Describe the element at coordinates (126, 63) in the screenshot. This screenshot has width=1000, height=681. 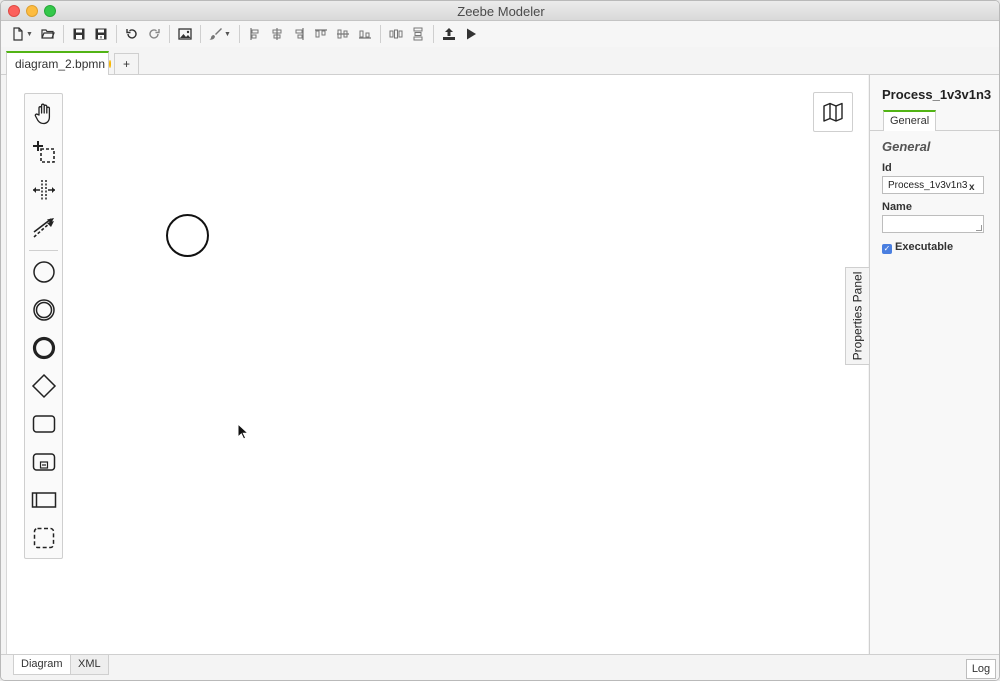
I see `add-tab-button: +` at that location.